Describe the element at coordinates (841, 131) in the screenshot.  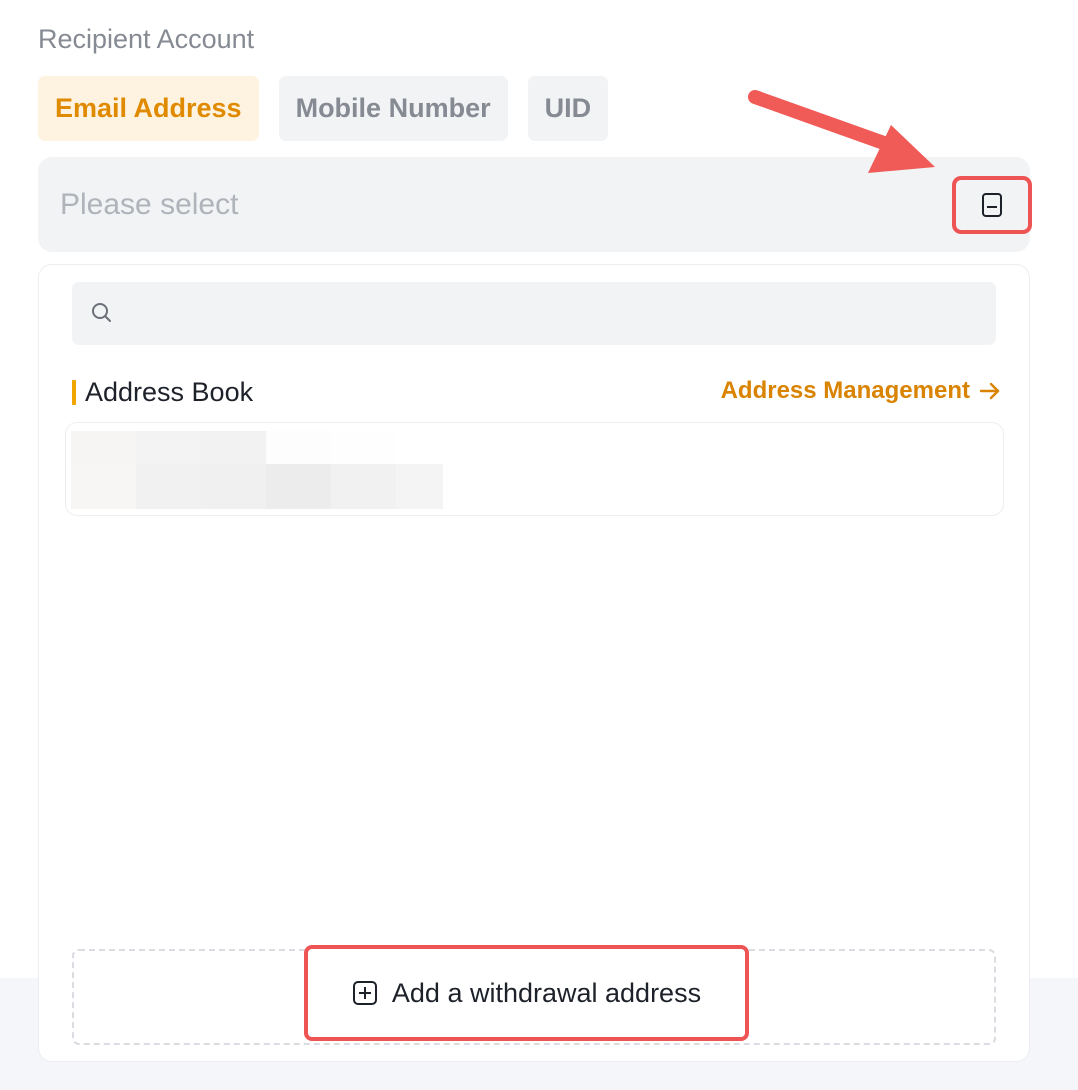
I see `callout-arrow` at that location.